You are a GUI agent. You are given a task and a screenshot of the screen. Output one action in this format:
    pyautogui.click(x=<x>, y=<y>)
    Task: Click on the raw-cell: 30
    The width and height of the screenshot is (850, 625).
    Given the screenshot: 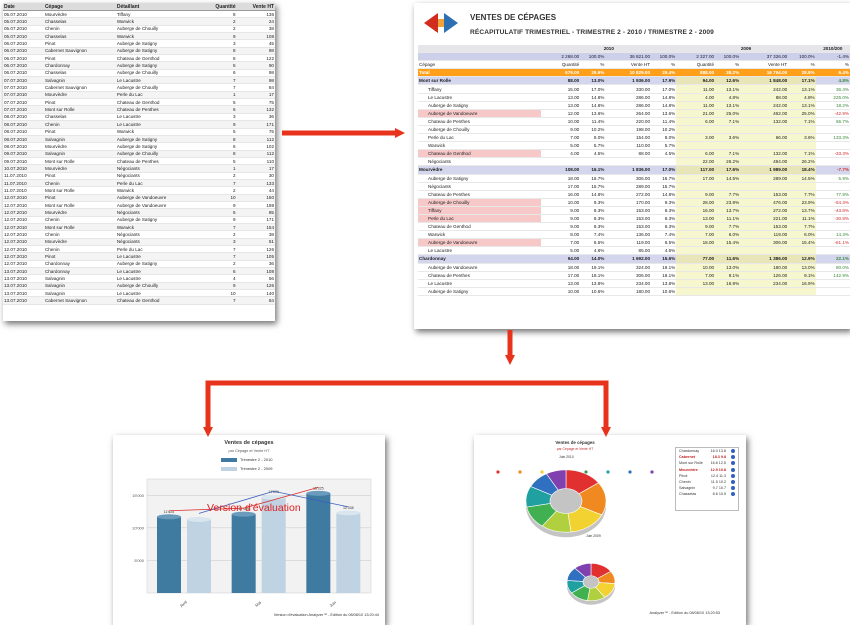 What is the action you would take?
    pyautogui.click(x=255, y=176)
    